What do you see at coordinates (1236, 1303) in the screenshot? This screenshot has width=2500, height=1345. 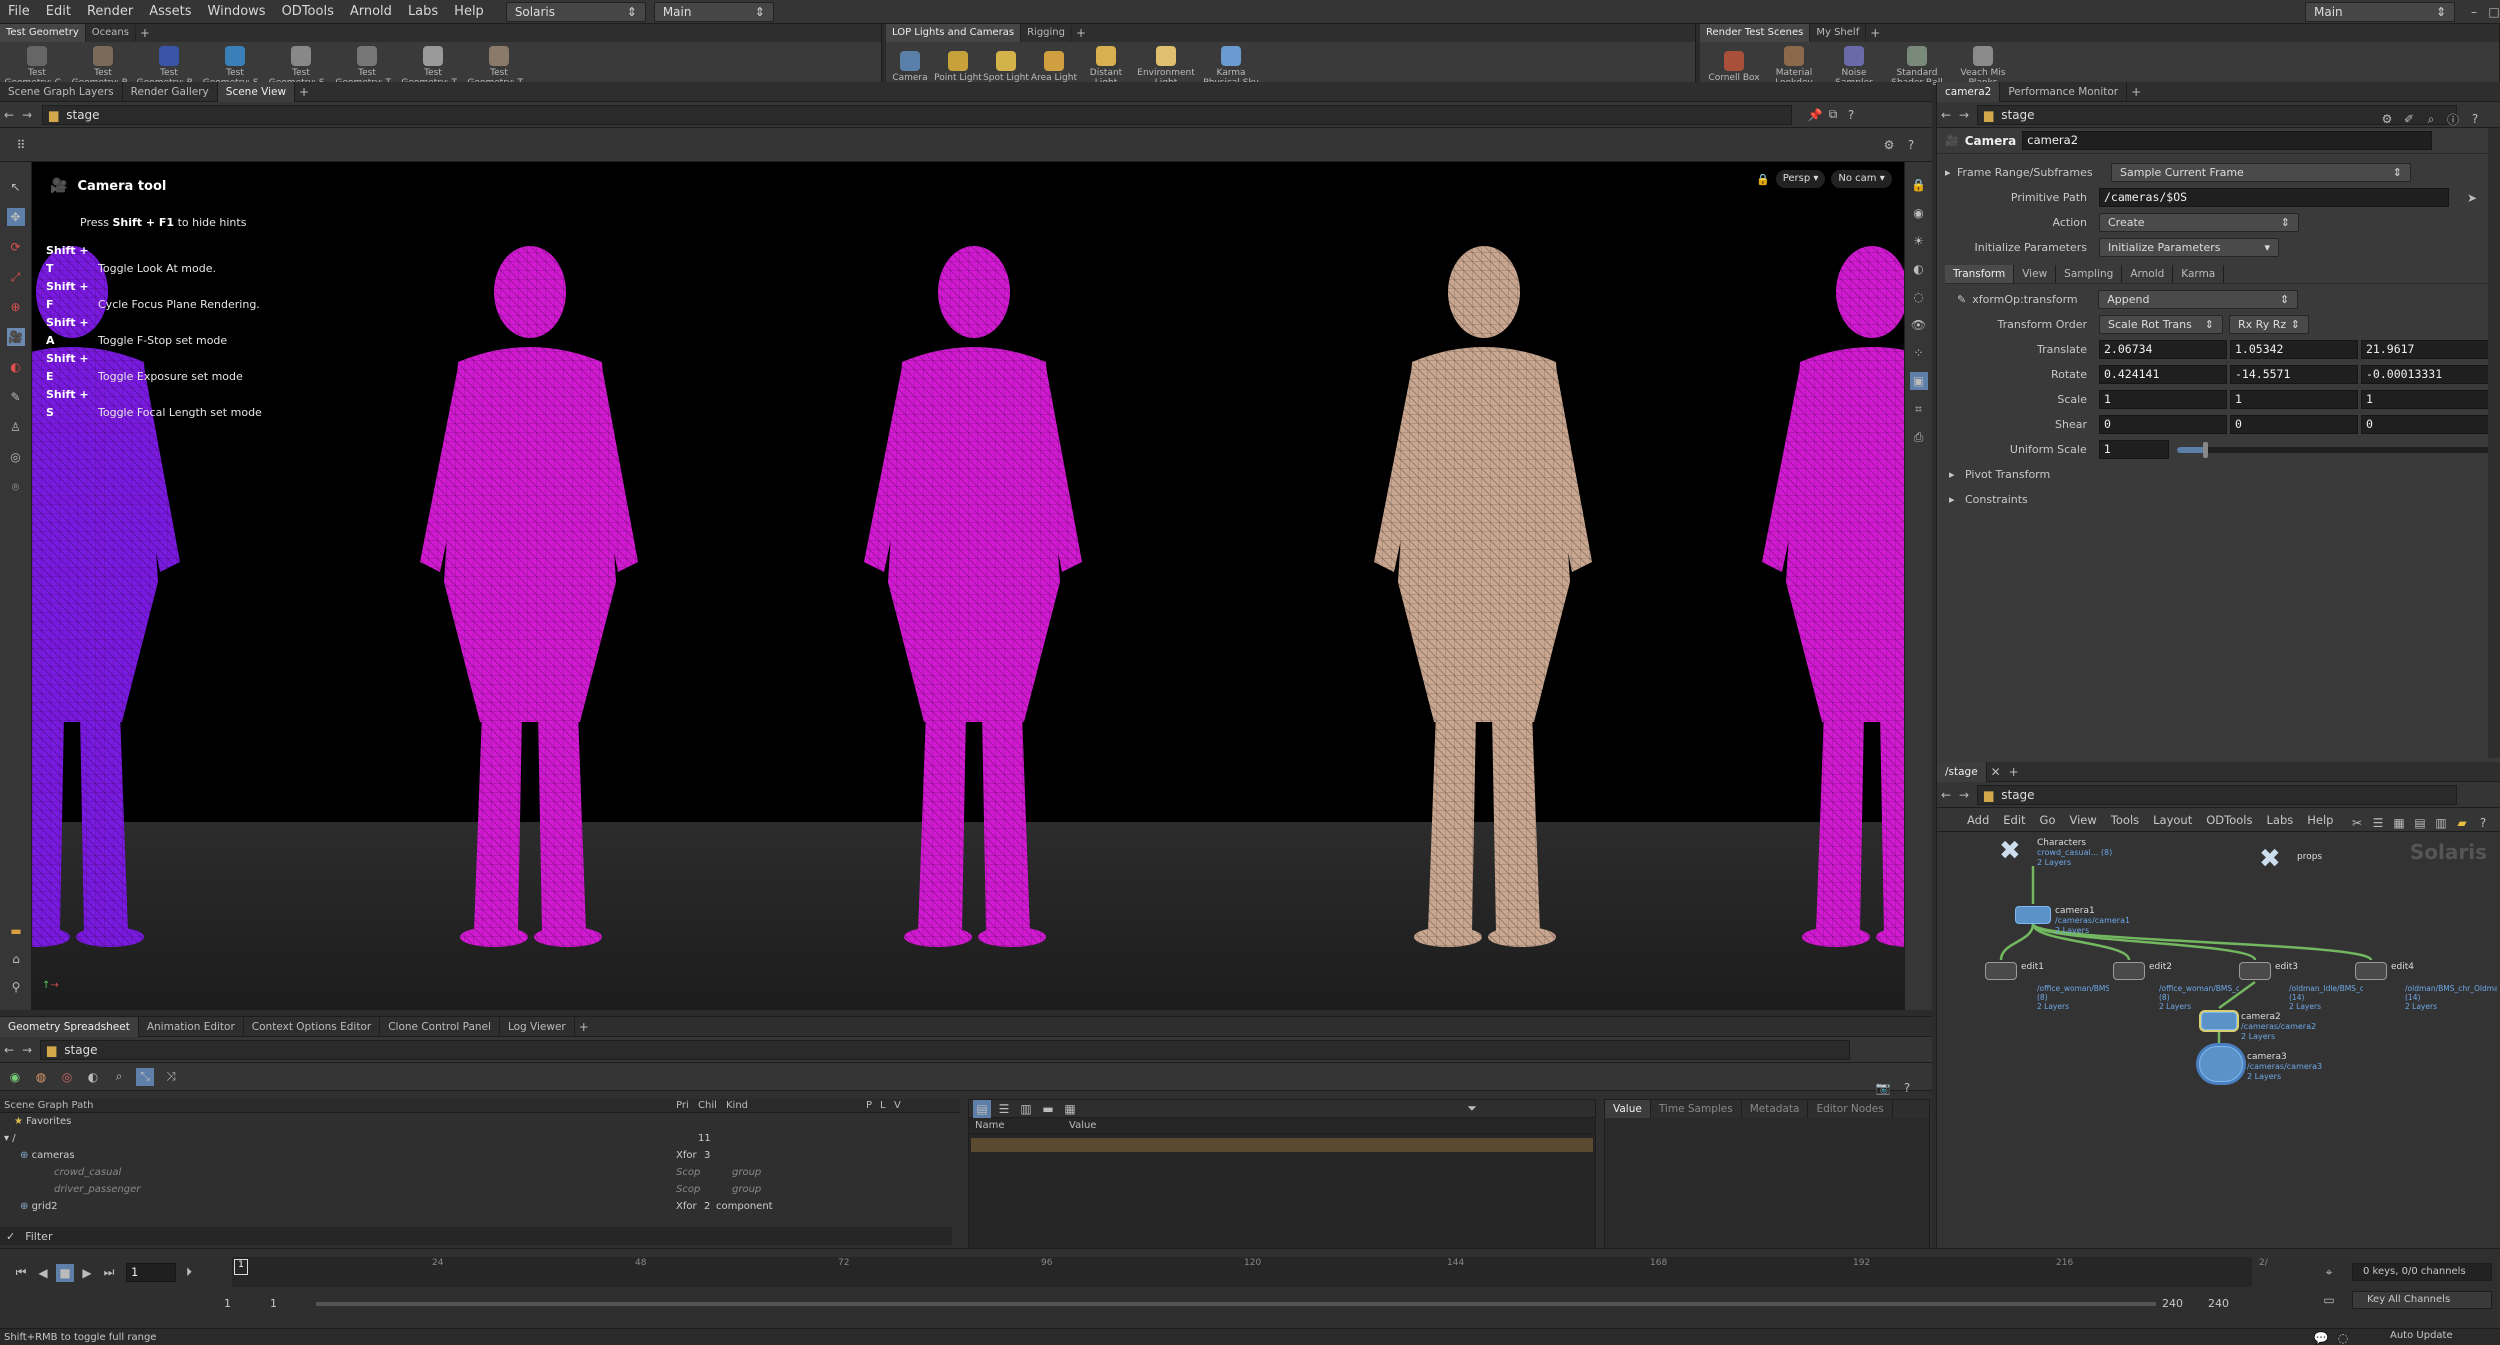 I see `range-slider` at bounding box center [1236, 1303].